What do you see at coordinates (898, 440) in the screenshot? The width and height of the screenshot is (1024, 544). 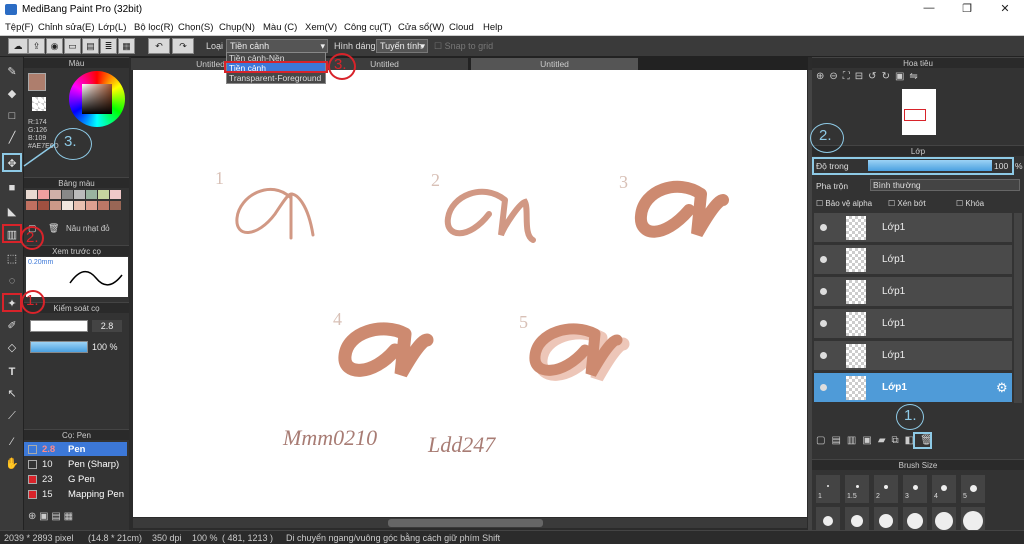 I see `duplicate-layer-icon: ⧉` at bounding box center [898, 440].